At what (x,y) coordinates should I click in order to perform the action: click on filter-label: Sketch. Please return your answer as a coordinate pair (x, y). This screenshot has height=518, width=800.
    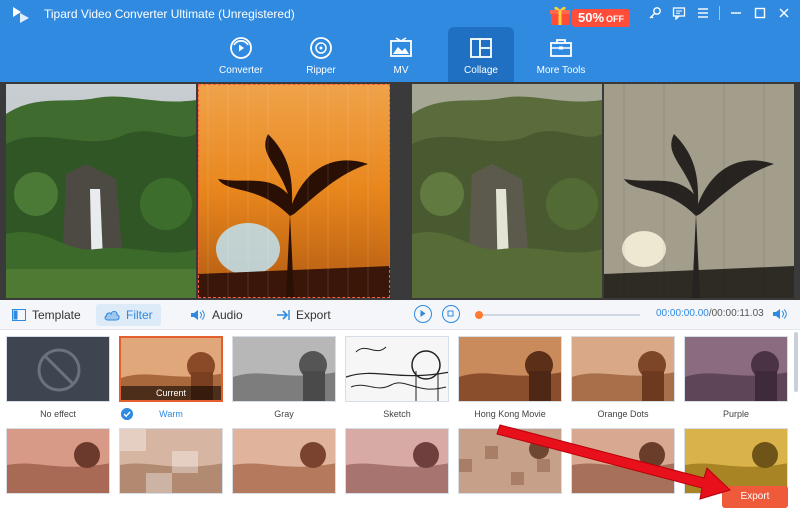
    Looking at the image, I should click on (397, 414).